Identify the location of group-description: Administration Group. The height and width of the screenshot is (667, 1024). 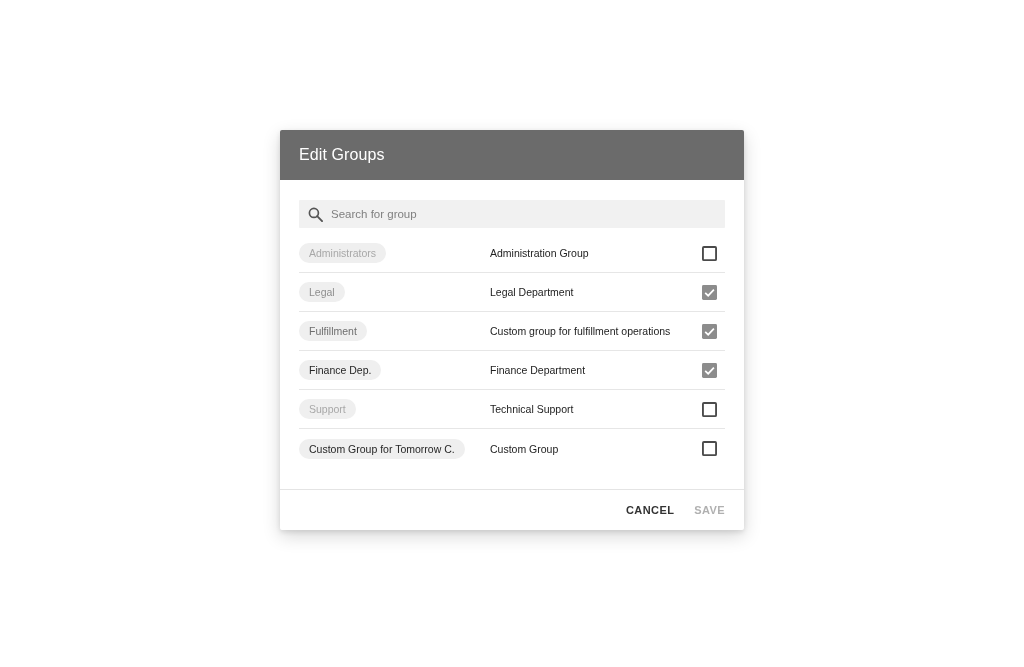
(540, 253).